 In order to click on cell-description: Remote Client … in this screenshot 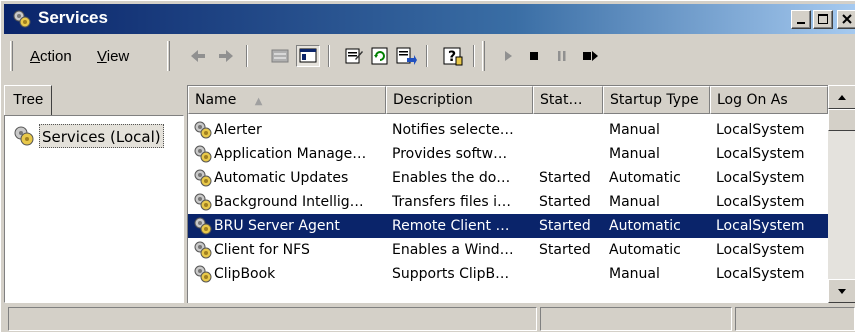, I will do `click(451, 226)`.